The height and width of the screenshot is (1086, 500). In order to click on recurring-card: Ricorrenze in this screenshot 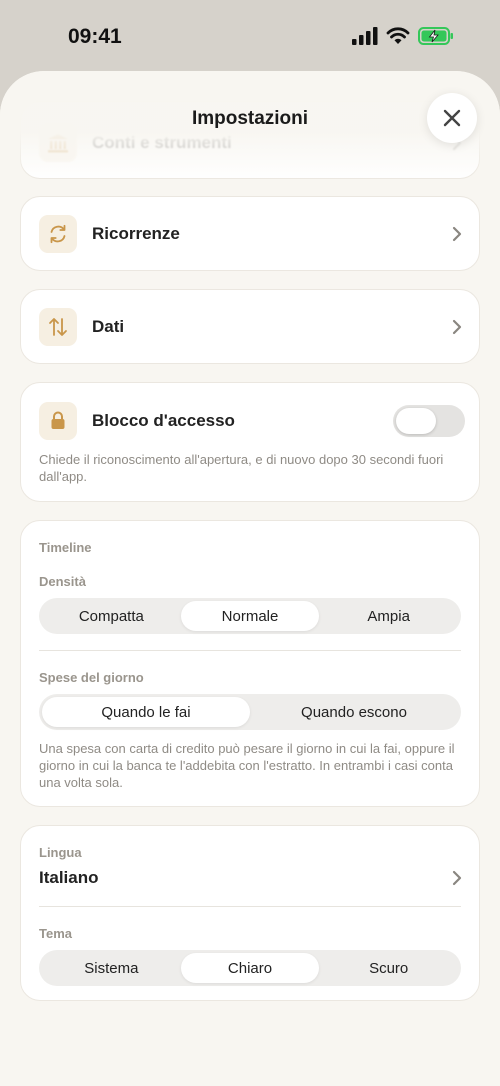, I will do `click(250, 233)`.